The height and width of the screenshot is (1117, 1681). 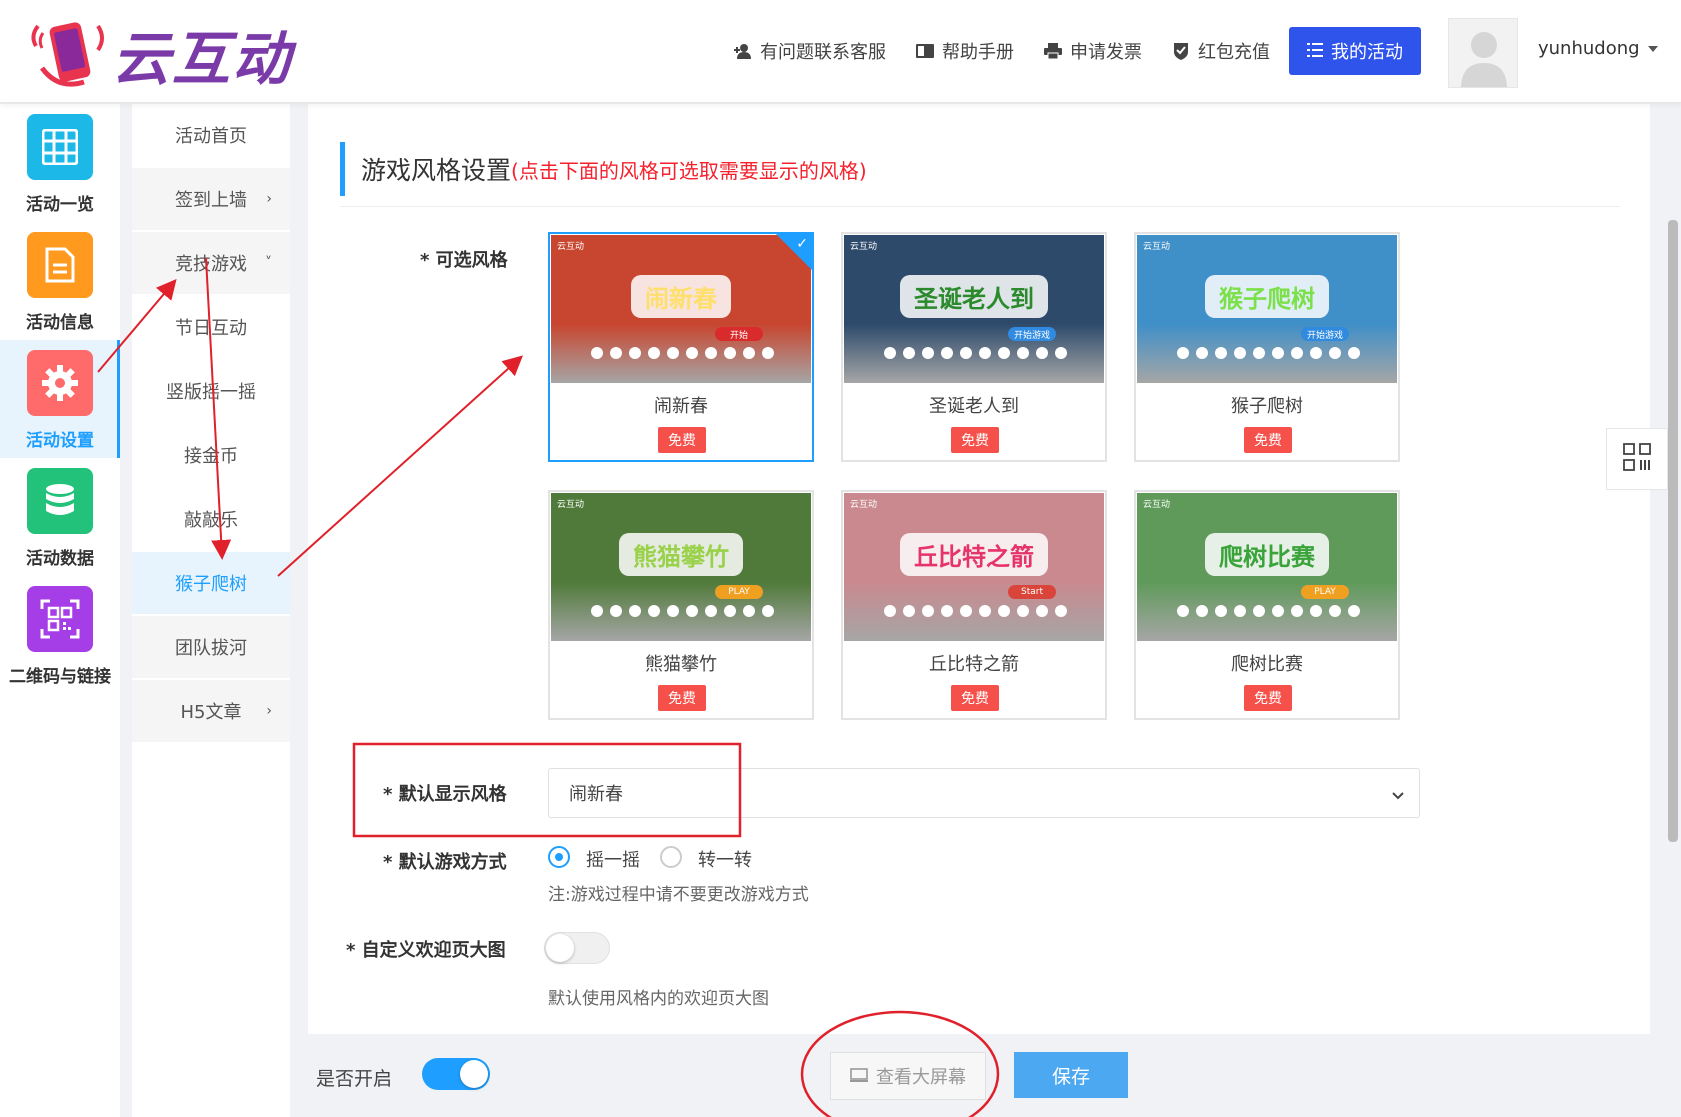 I want to click on sidebar-item-activity-info: 活动信息, so click(x=60, y=281).